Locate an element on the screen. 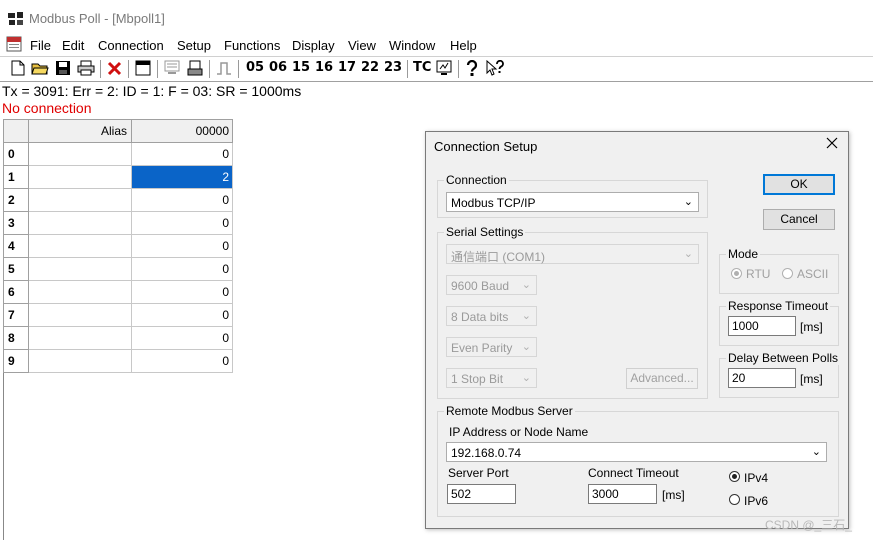  window-icon is located at coordinates (143, 68).